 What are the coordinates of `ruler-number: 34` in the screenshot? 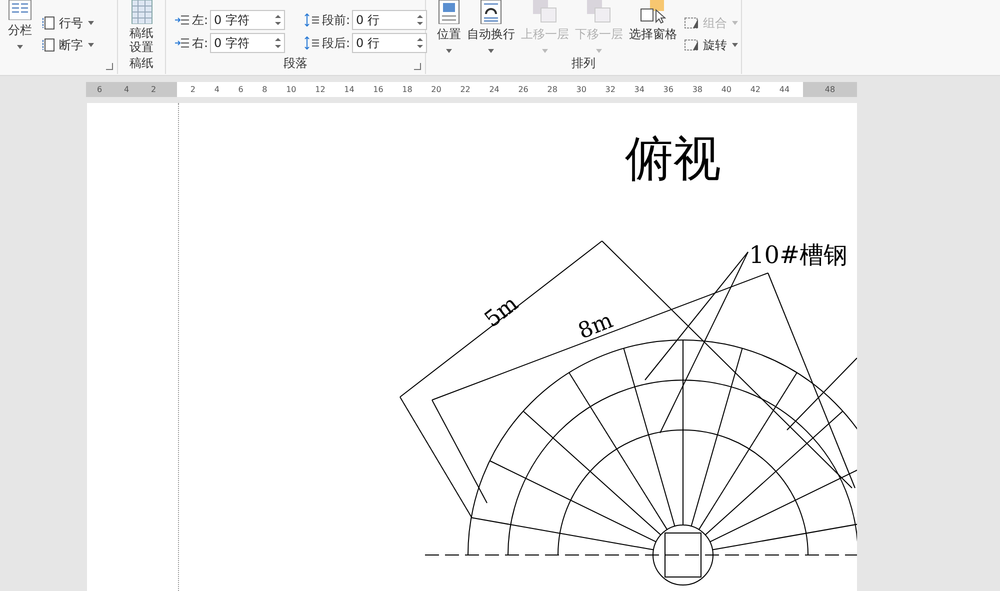 It's located at (639, 90).